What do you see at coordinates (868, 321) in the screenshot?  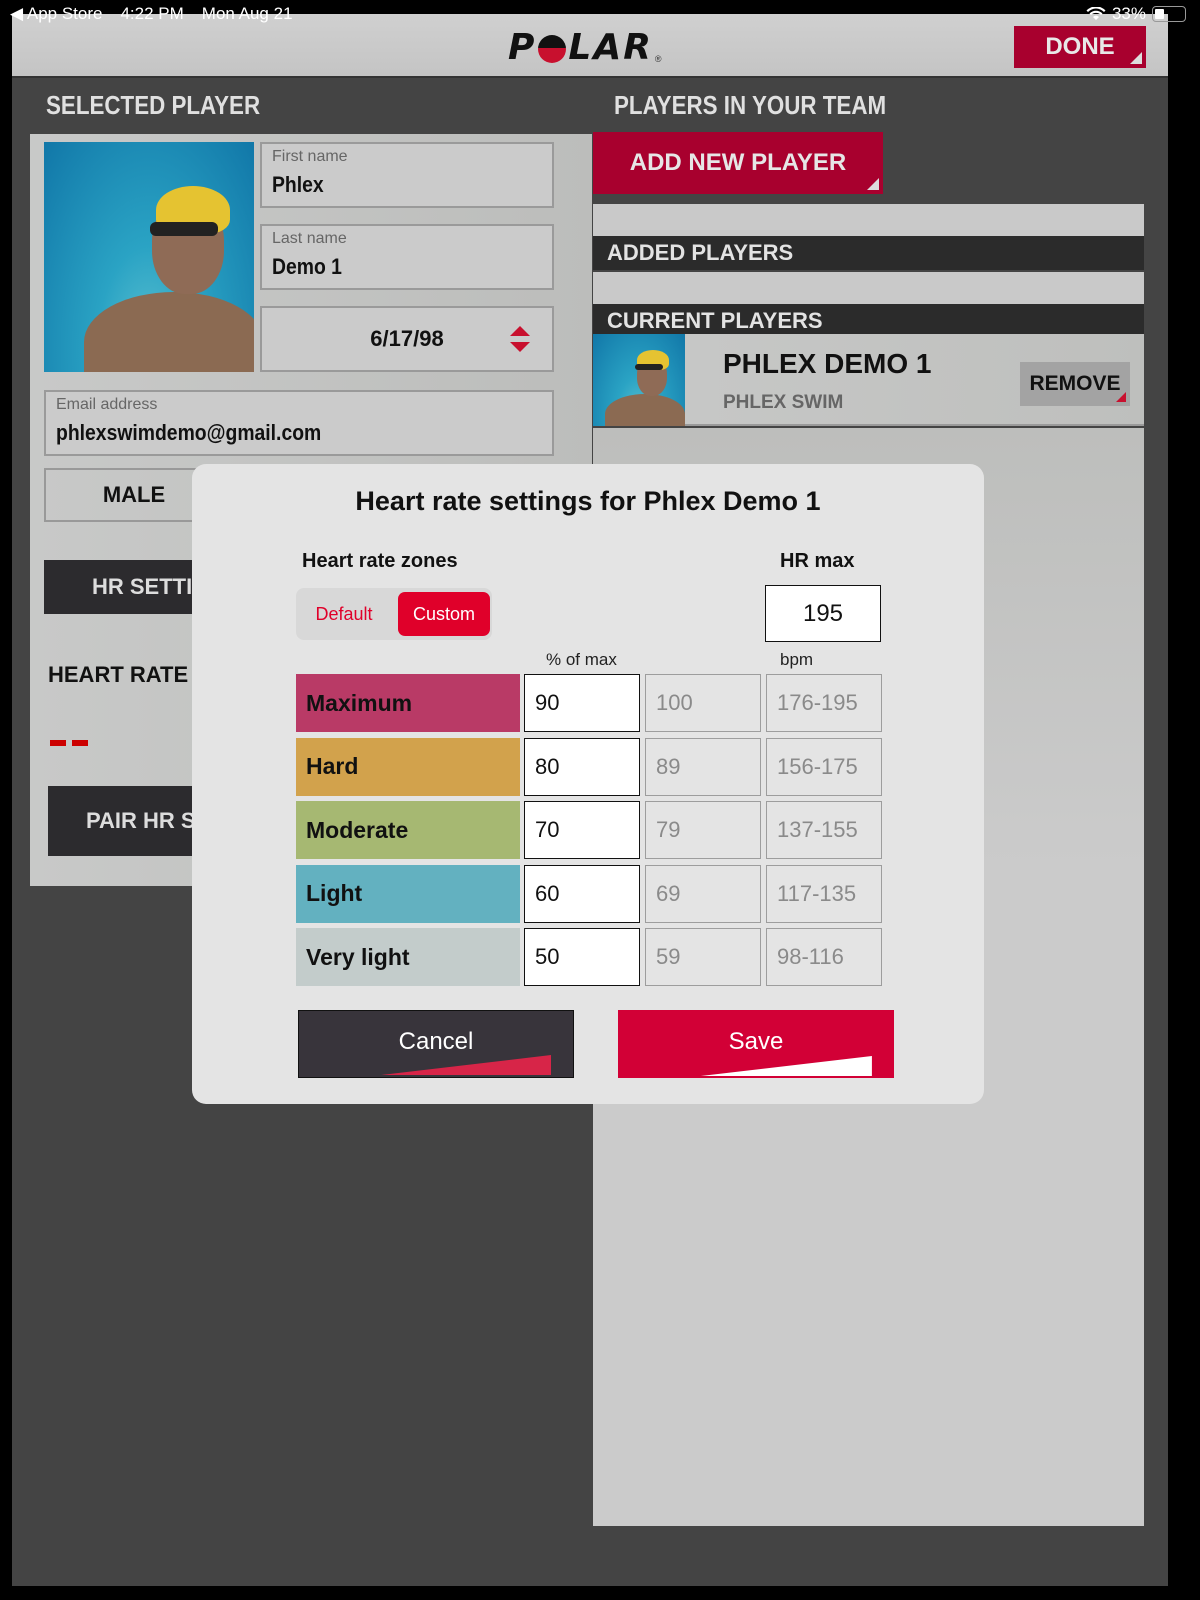 I see `current-players-header: CURRENT PLAYERS` at bounding box center [868, 321].